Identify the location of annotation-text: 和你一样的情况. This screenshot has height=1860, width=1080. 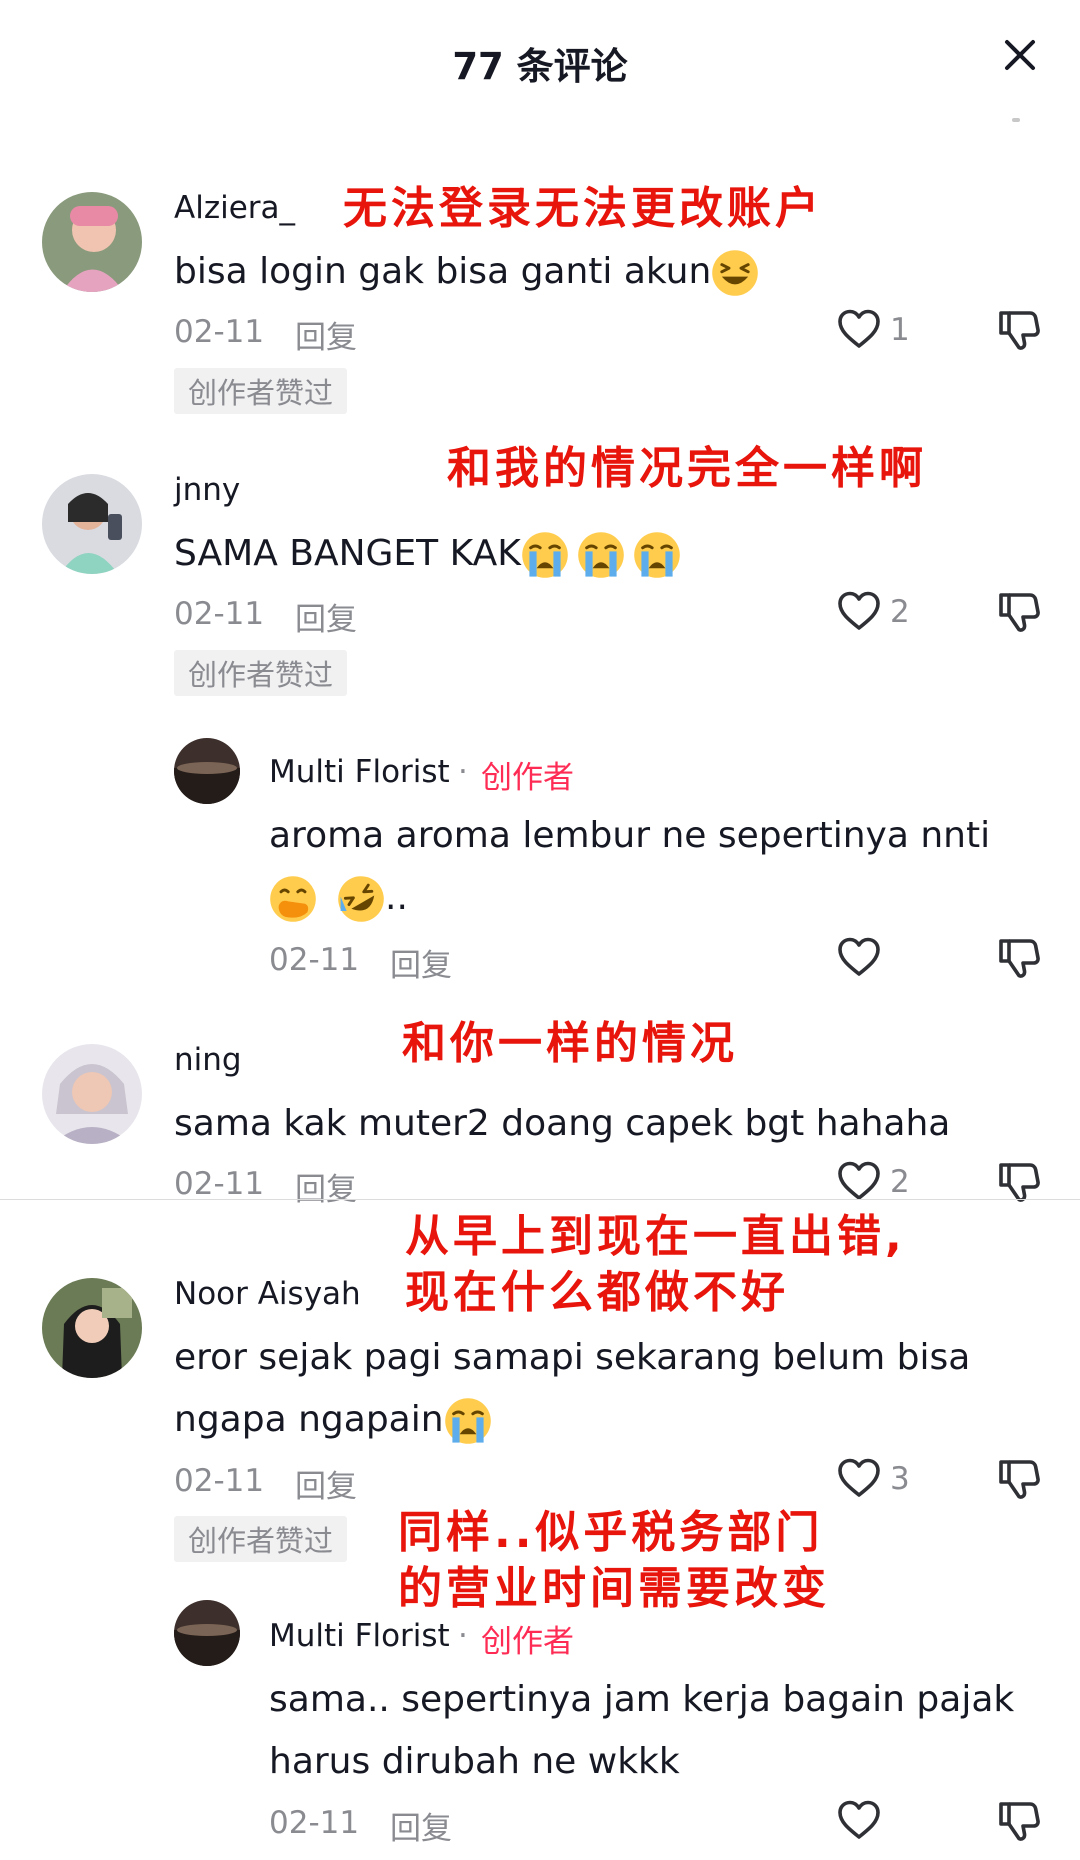
(570, 1043).